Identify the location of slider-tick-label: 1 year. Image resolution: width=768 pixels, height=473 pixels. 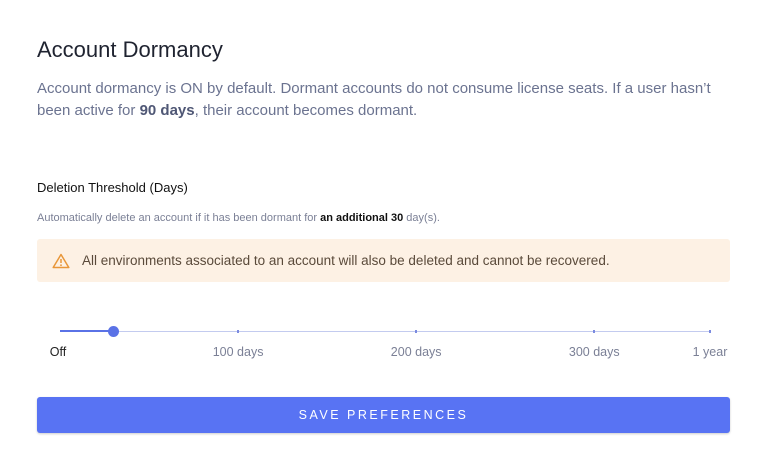
(710, 352).